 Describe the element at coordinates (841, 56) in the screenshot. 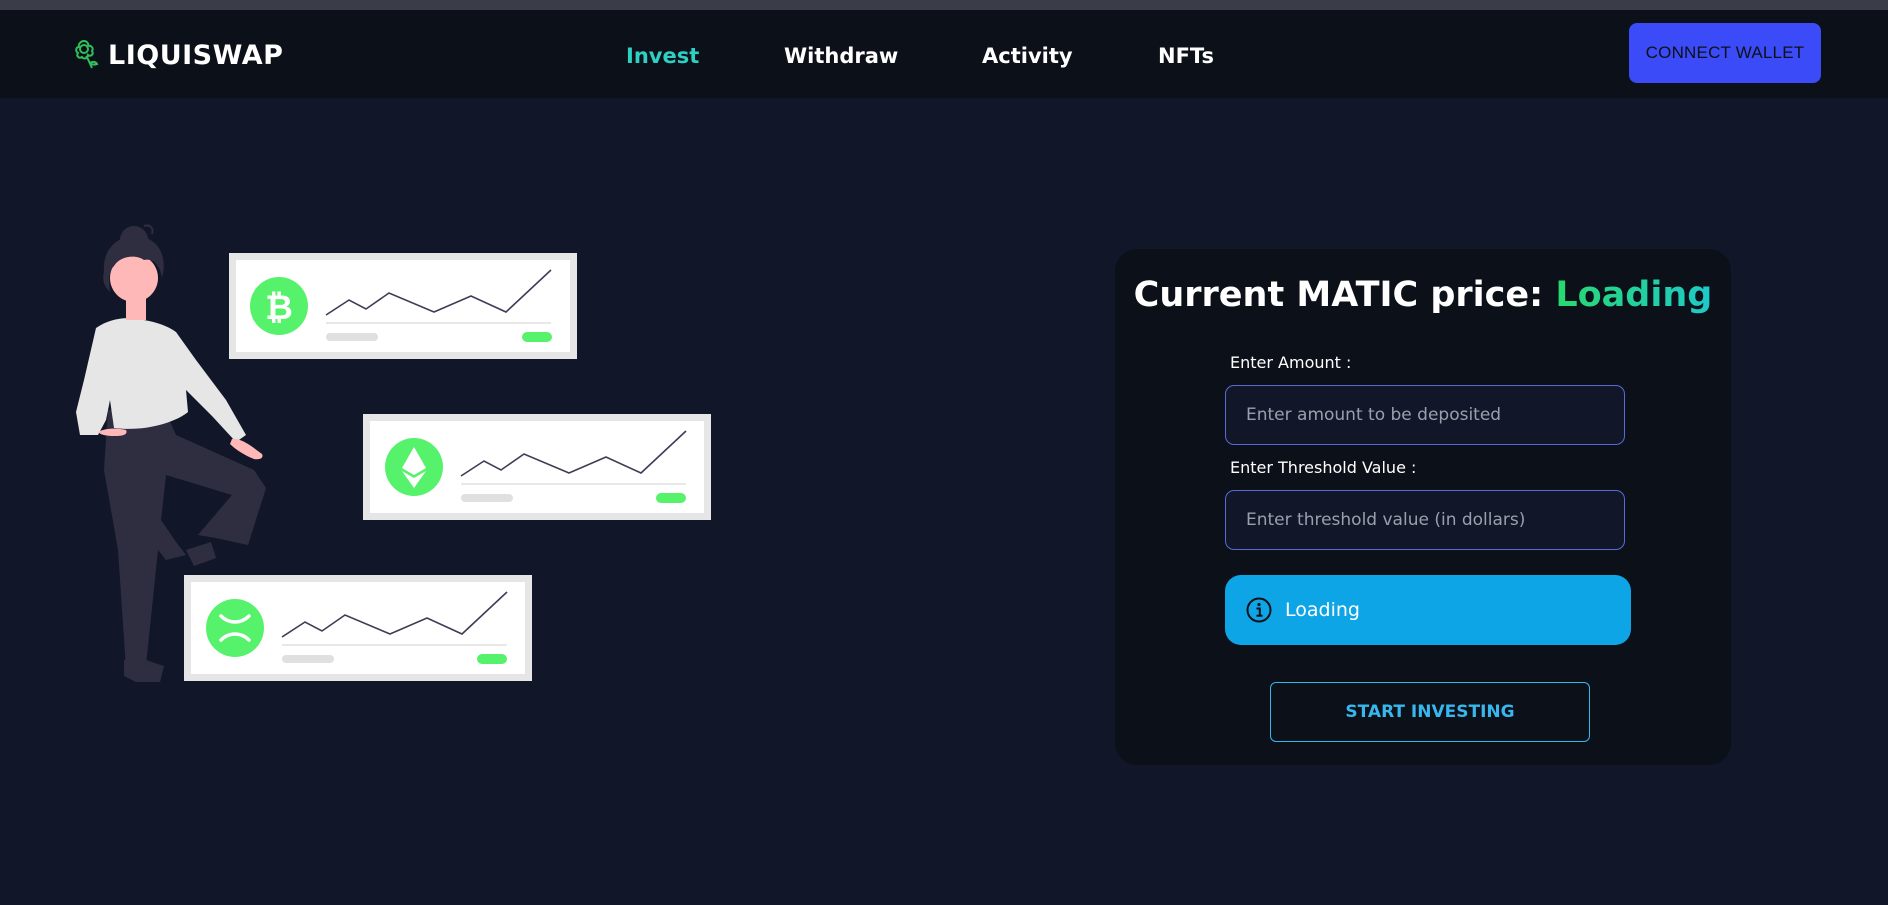

I see `nav-withdraw: Withdraw` at that location.